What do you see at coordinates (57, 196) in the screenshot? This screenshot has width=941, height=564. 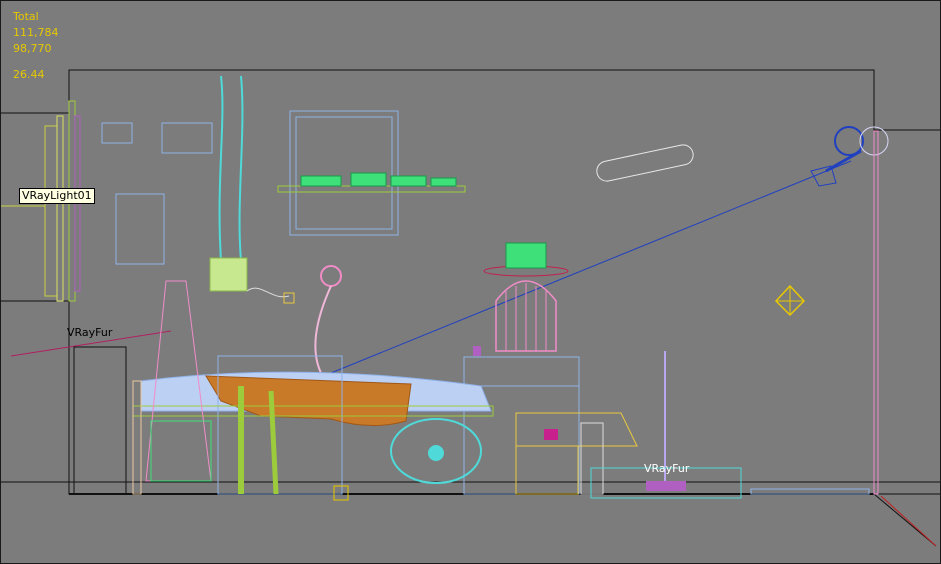 I see `vraylight-tooltip: VRayLight01` at bounding box center [57, 196].